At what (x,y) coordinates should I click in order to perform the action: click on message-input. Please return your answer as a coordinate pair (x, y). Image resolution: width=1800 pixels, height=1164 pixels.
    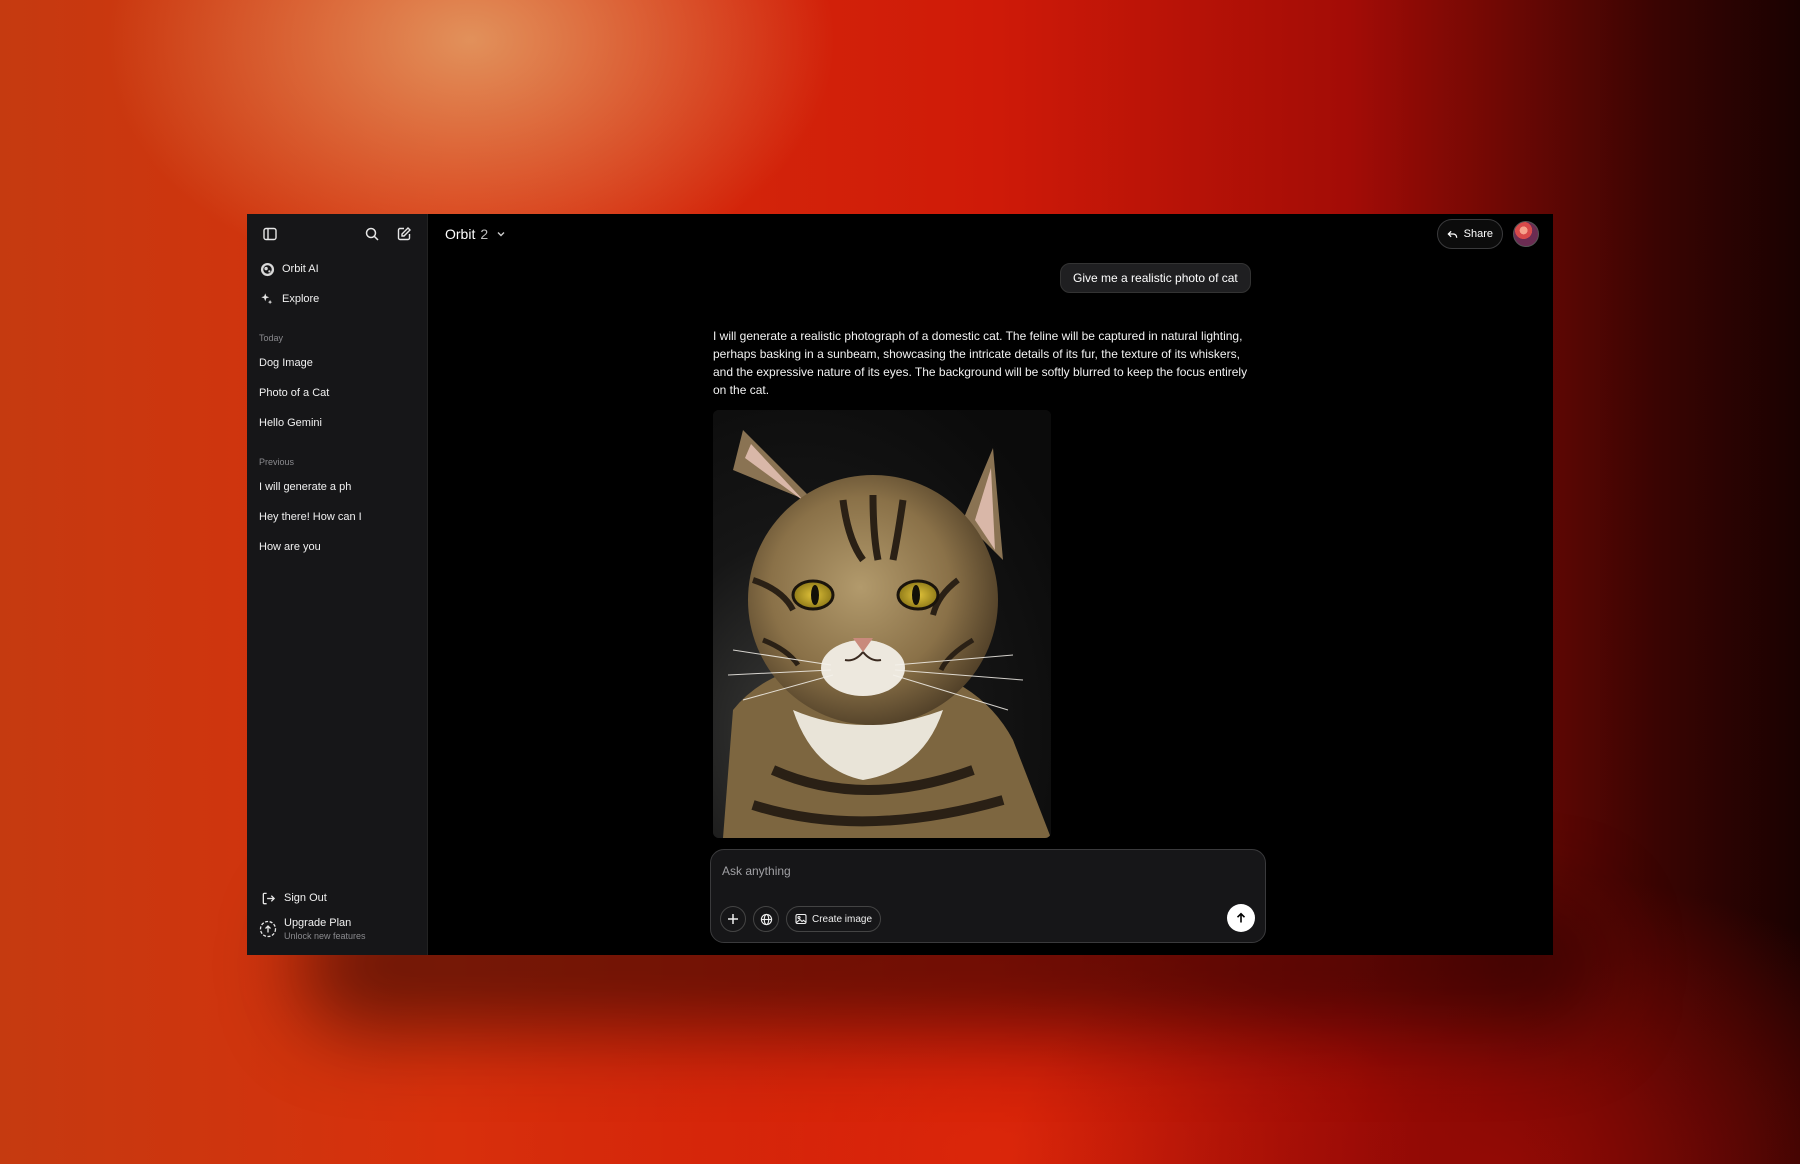
    Looking at the image, I should click on (972, 871).